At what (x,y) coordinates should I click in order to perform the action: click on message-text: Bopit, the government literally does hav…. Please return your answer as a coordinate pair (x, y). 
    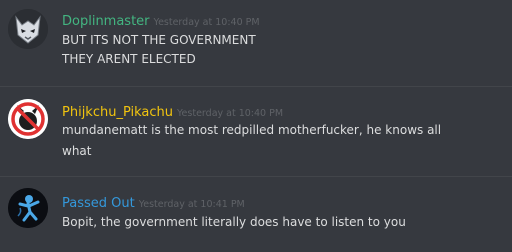
    Looking at the image, I should click on (234, 222).